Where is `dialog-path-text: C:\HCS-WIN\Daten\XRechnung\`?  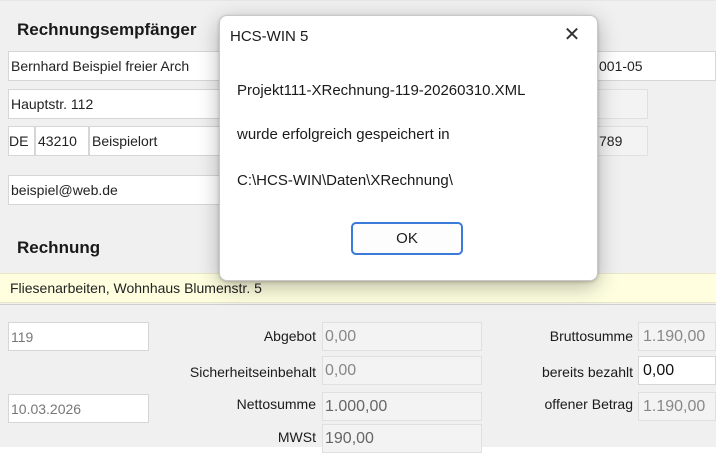
dialog-path-text: C:\HCS-WIN\Daten\XRechnung\ is located at coordinates (345, 180).